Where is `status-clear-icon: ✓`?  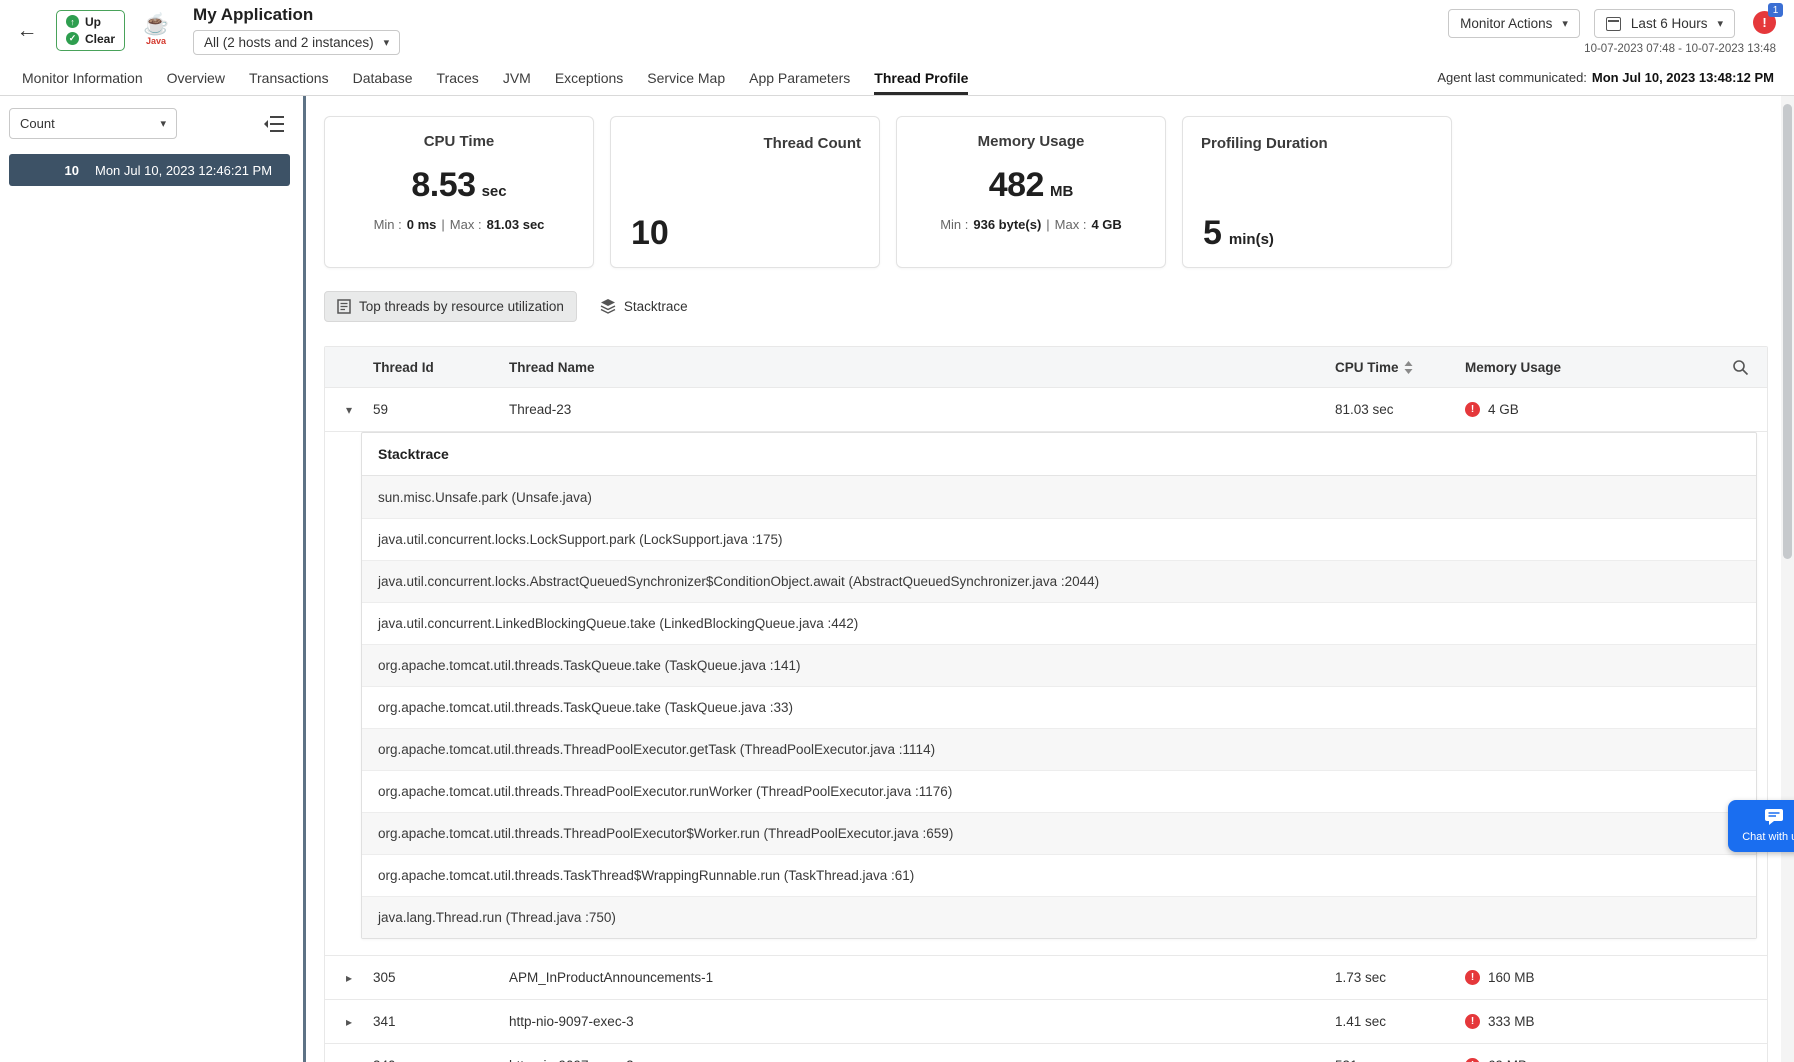
status-clear-icon: ✓ is located at coordinates (72, 38).